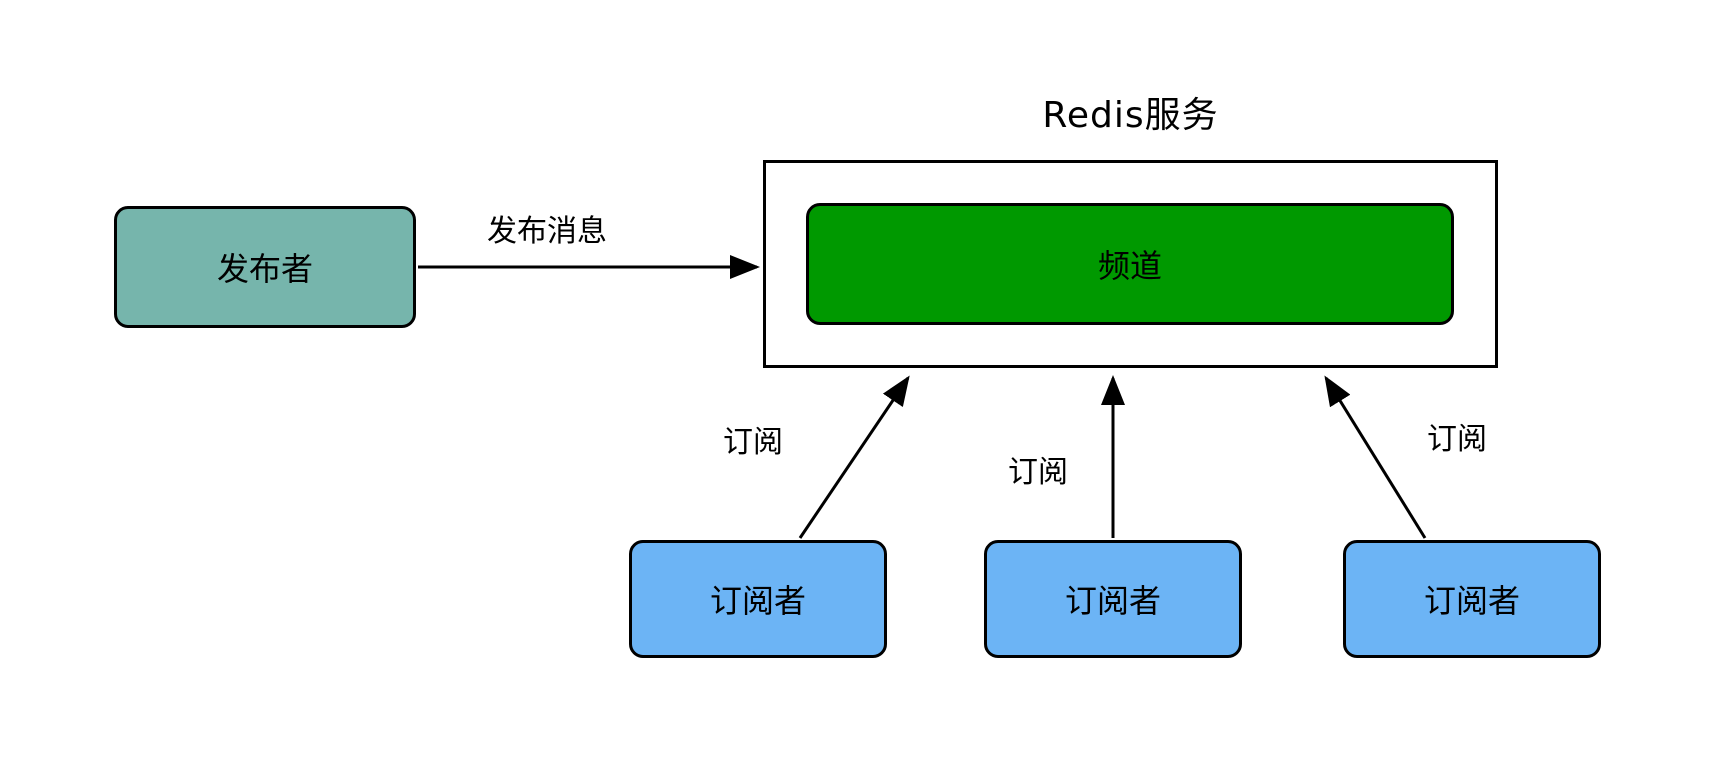 The image size is (1725, 765). What do you see at coordinates (753, 442) in the screenshot?
I see `edge-label-subscribe-1: 订阅` at bounding box center [753, 442].